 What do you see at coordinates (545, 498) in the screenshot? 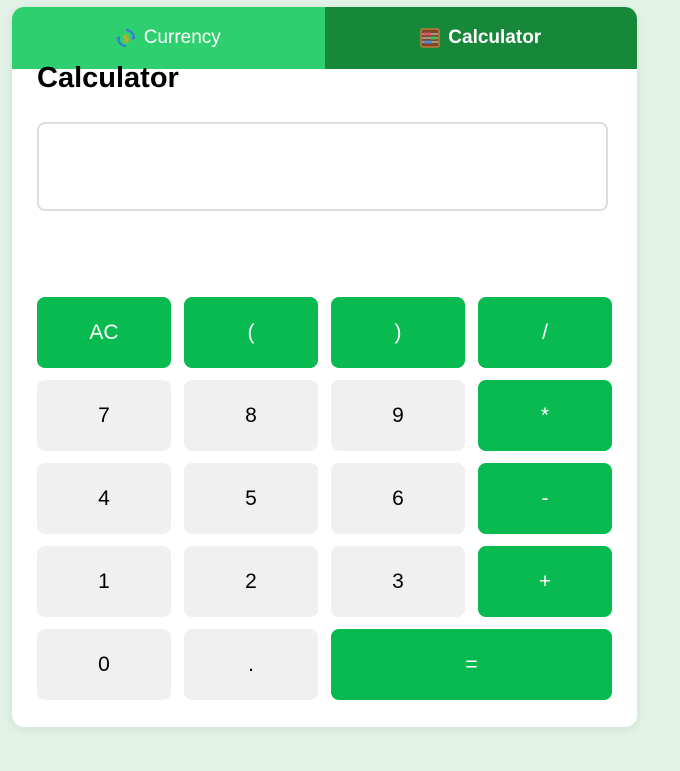
I see `subtract-button: -` at bounding box center [545, 498].